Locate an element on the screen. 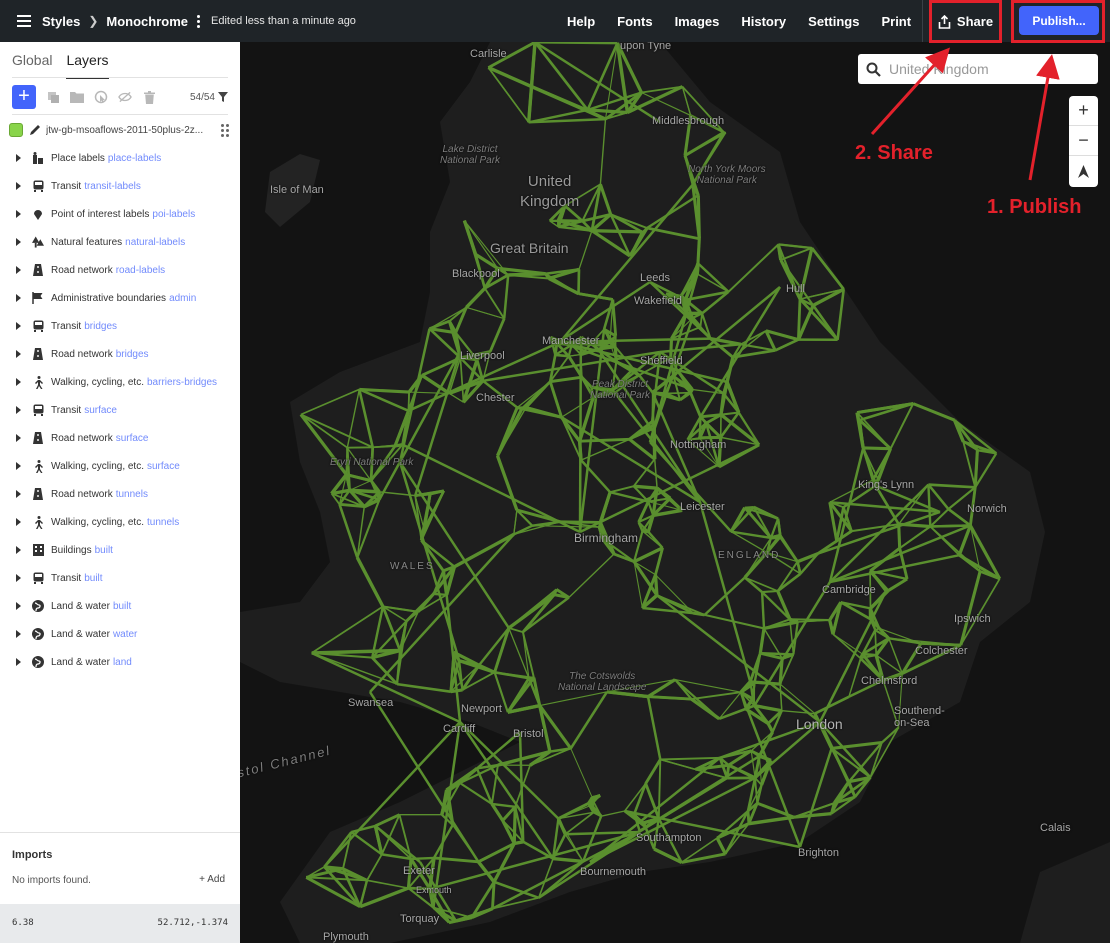 Image resolution: width=1110 pixels, height=943 pixels. nav-images: Images is located at coordinates (697, 21).